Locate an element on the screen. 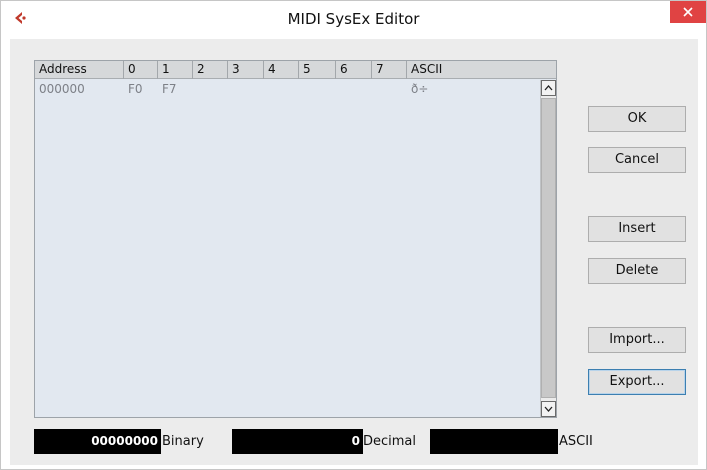  scroll-down-button is located at coordinates (548, 409).